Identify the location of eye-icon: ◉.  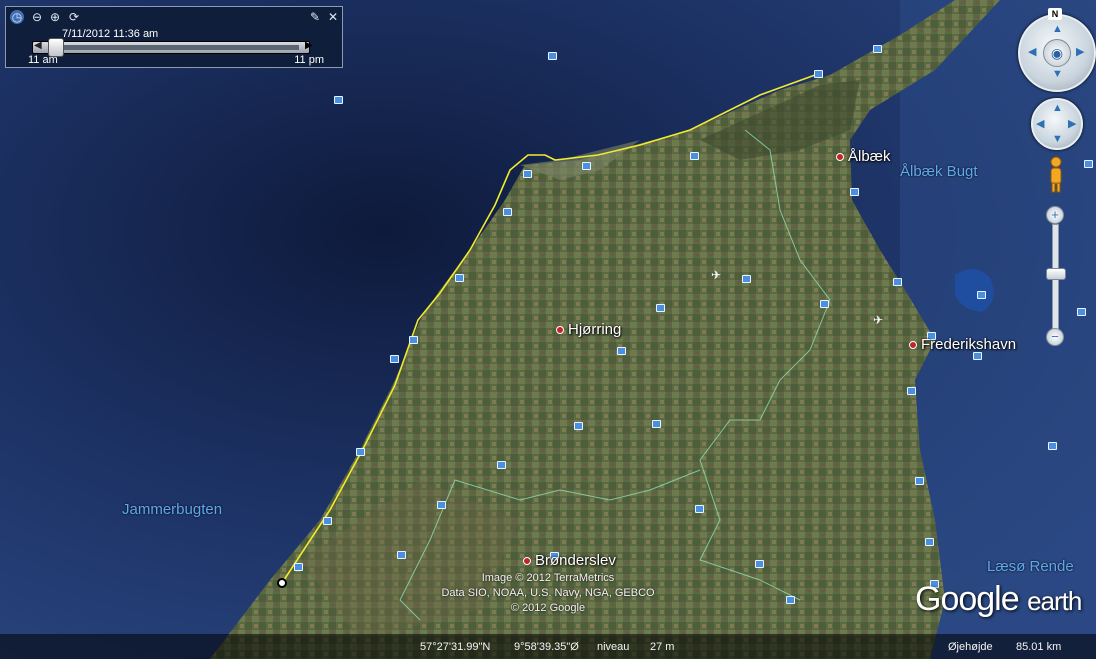
(1057, 53).